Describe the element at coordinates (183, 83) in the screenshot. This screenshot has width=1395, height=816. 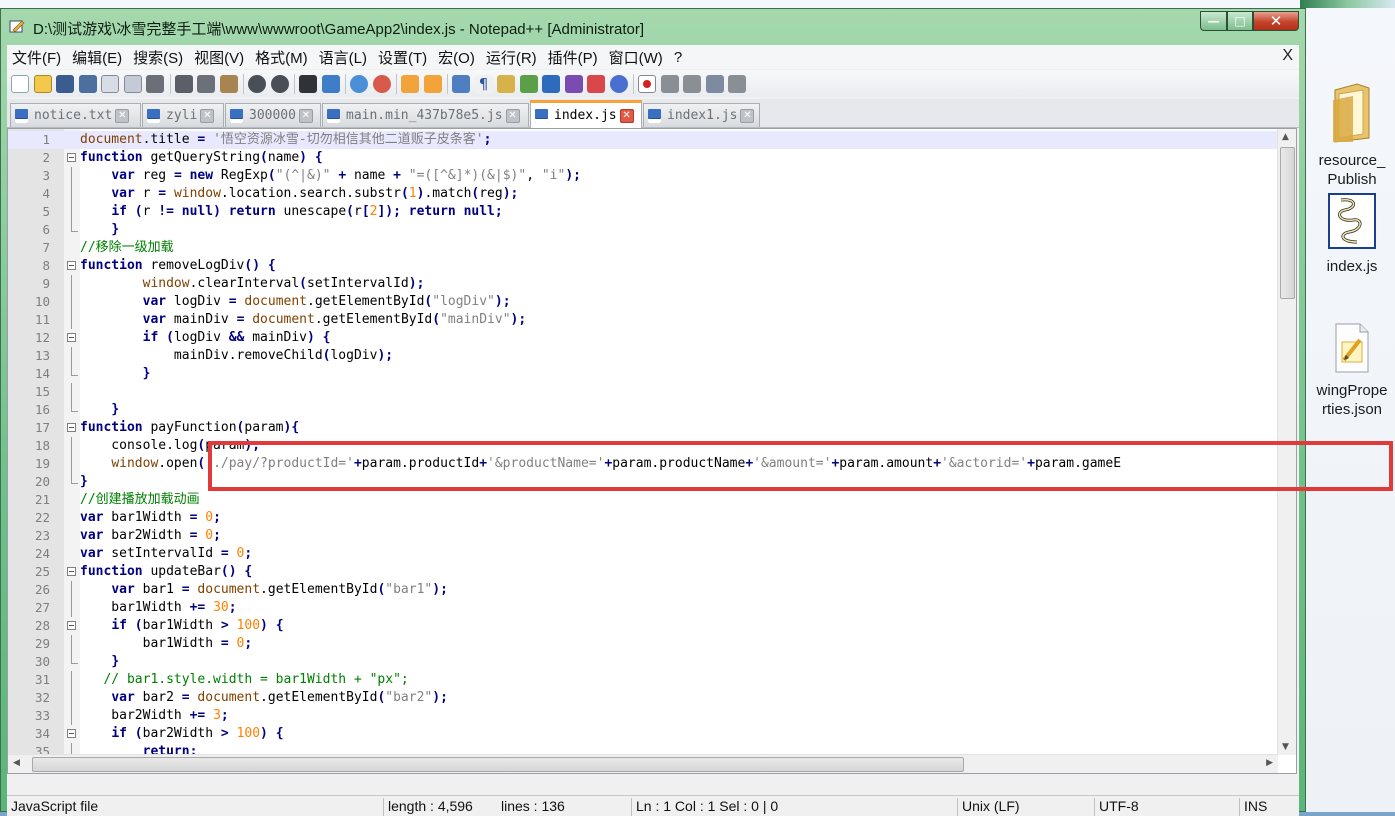
I see `cut-icon` at that location.